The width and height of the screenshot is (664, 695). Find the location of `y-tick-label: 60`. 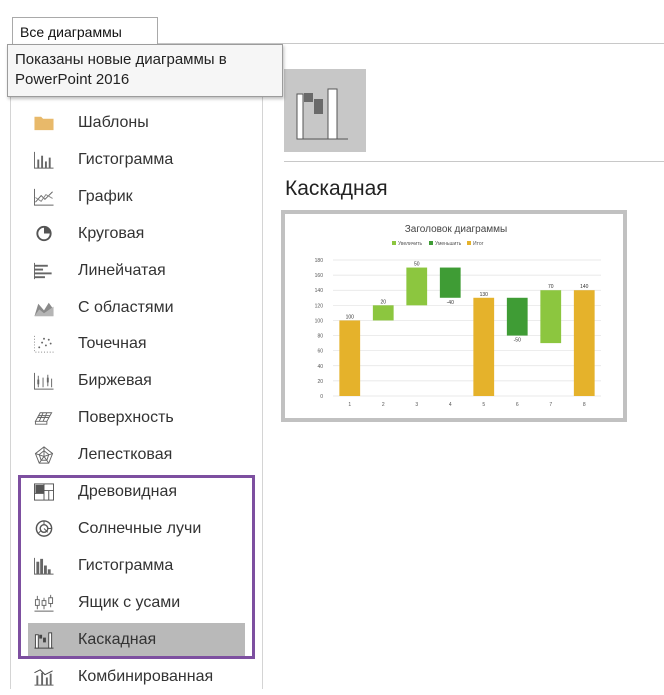

y-tick-label: 60 is located at coordinates (320, 352).